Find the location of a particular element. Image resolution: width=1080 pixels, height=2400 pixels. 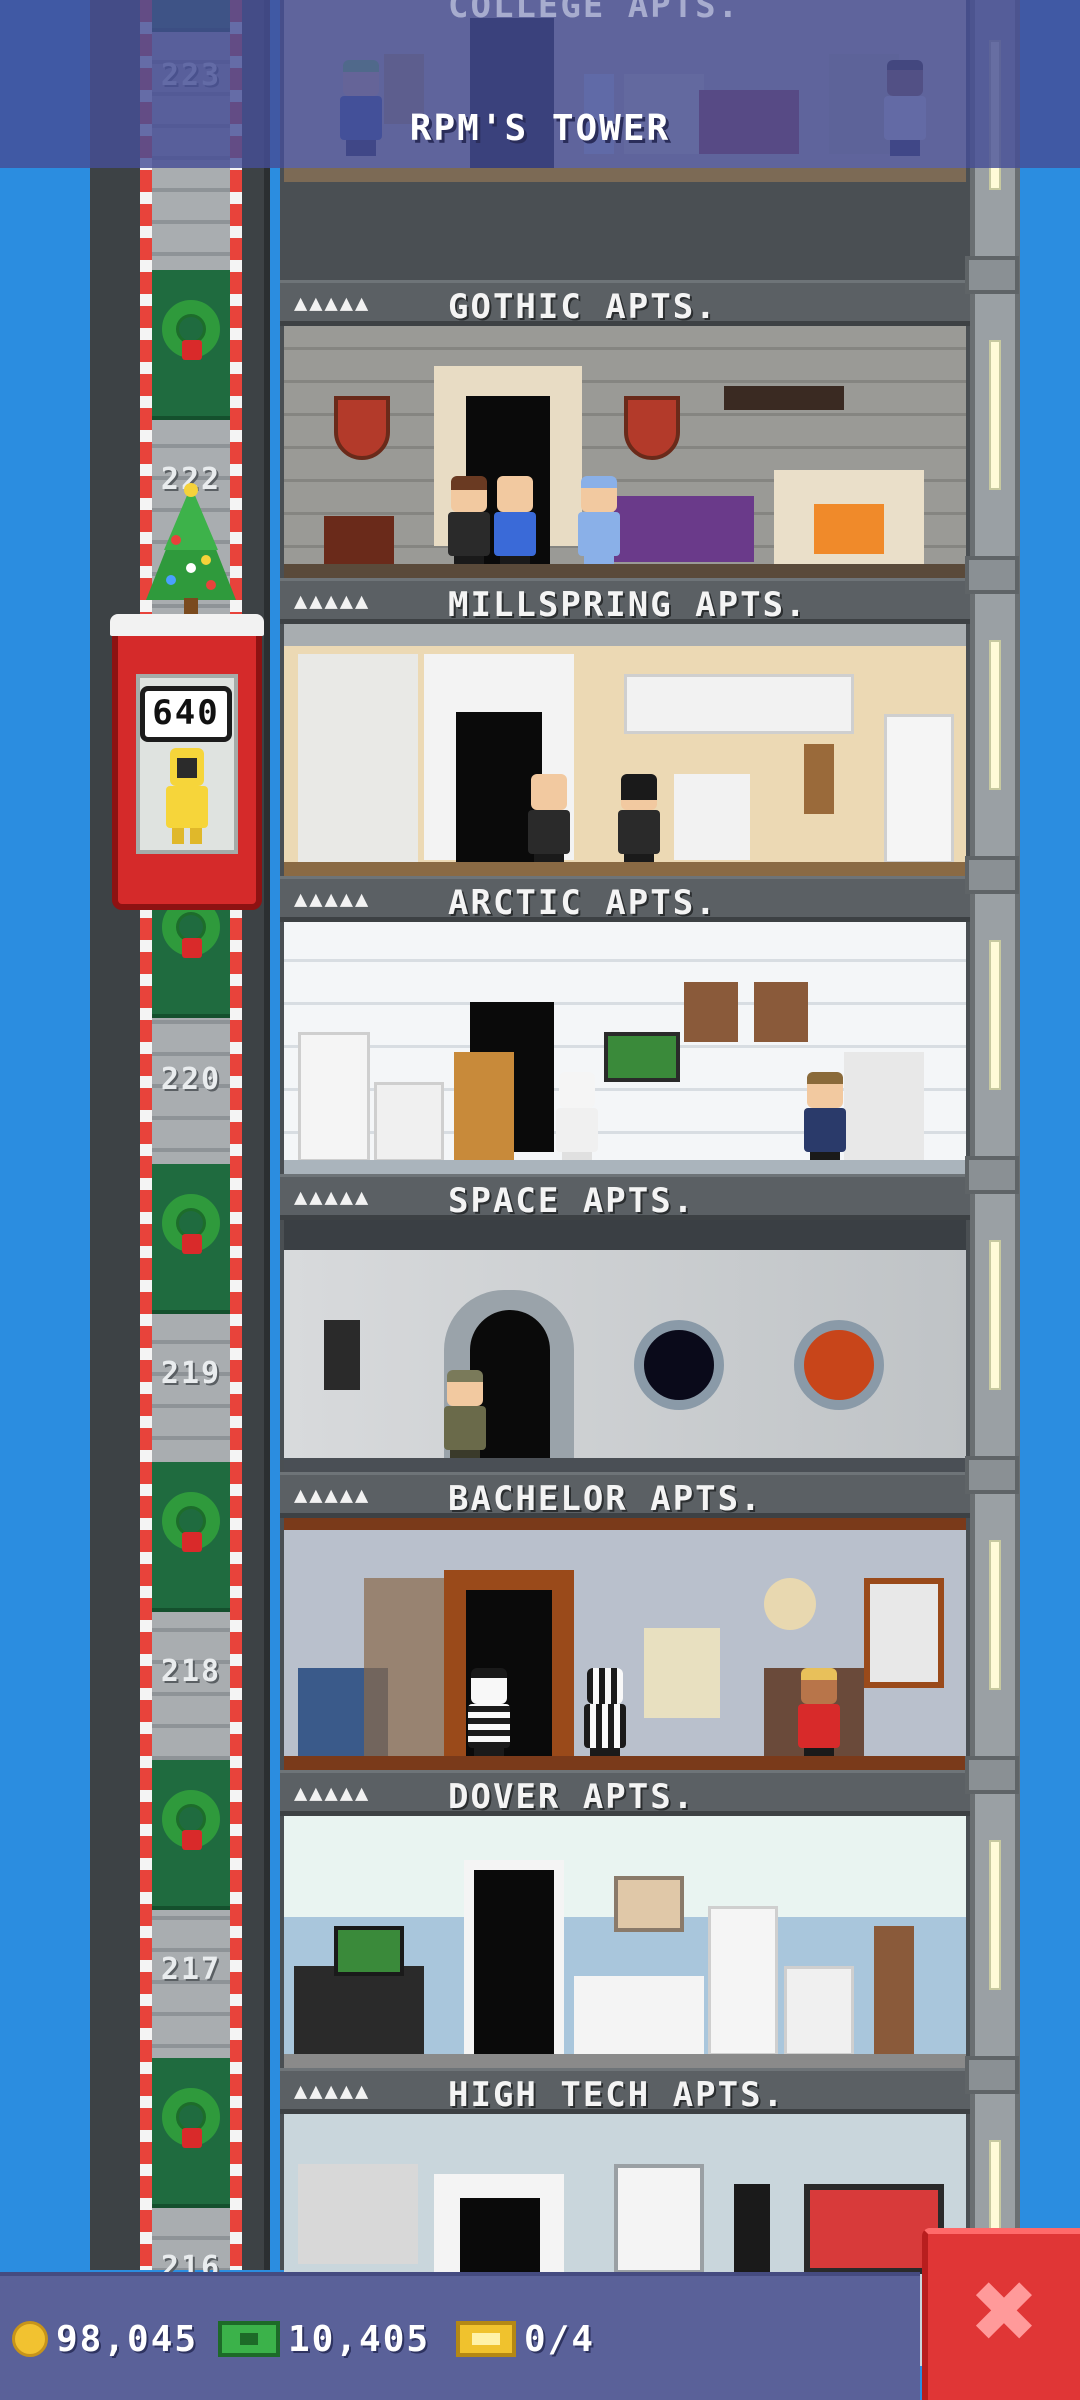

floor-name: SPACE APTS. is located at coordinates (572, 1201).